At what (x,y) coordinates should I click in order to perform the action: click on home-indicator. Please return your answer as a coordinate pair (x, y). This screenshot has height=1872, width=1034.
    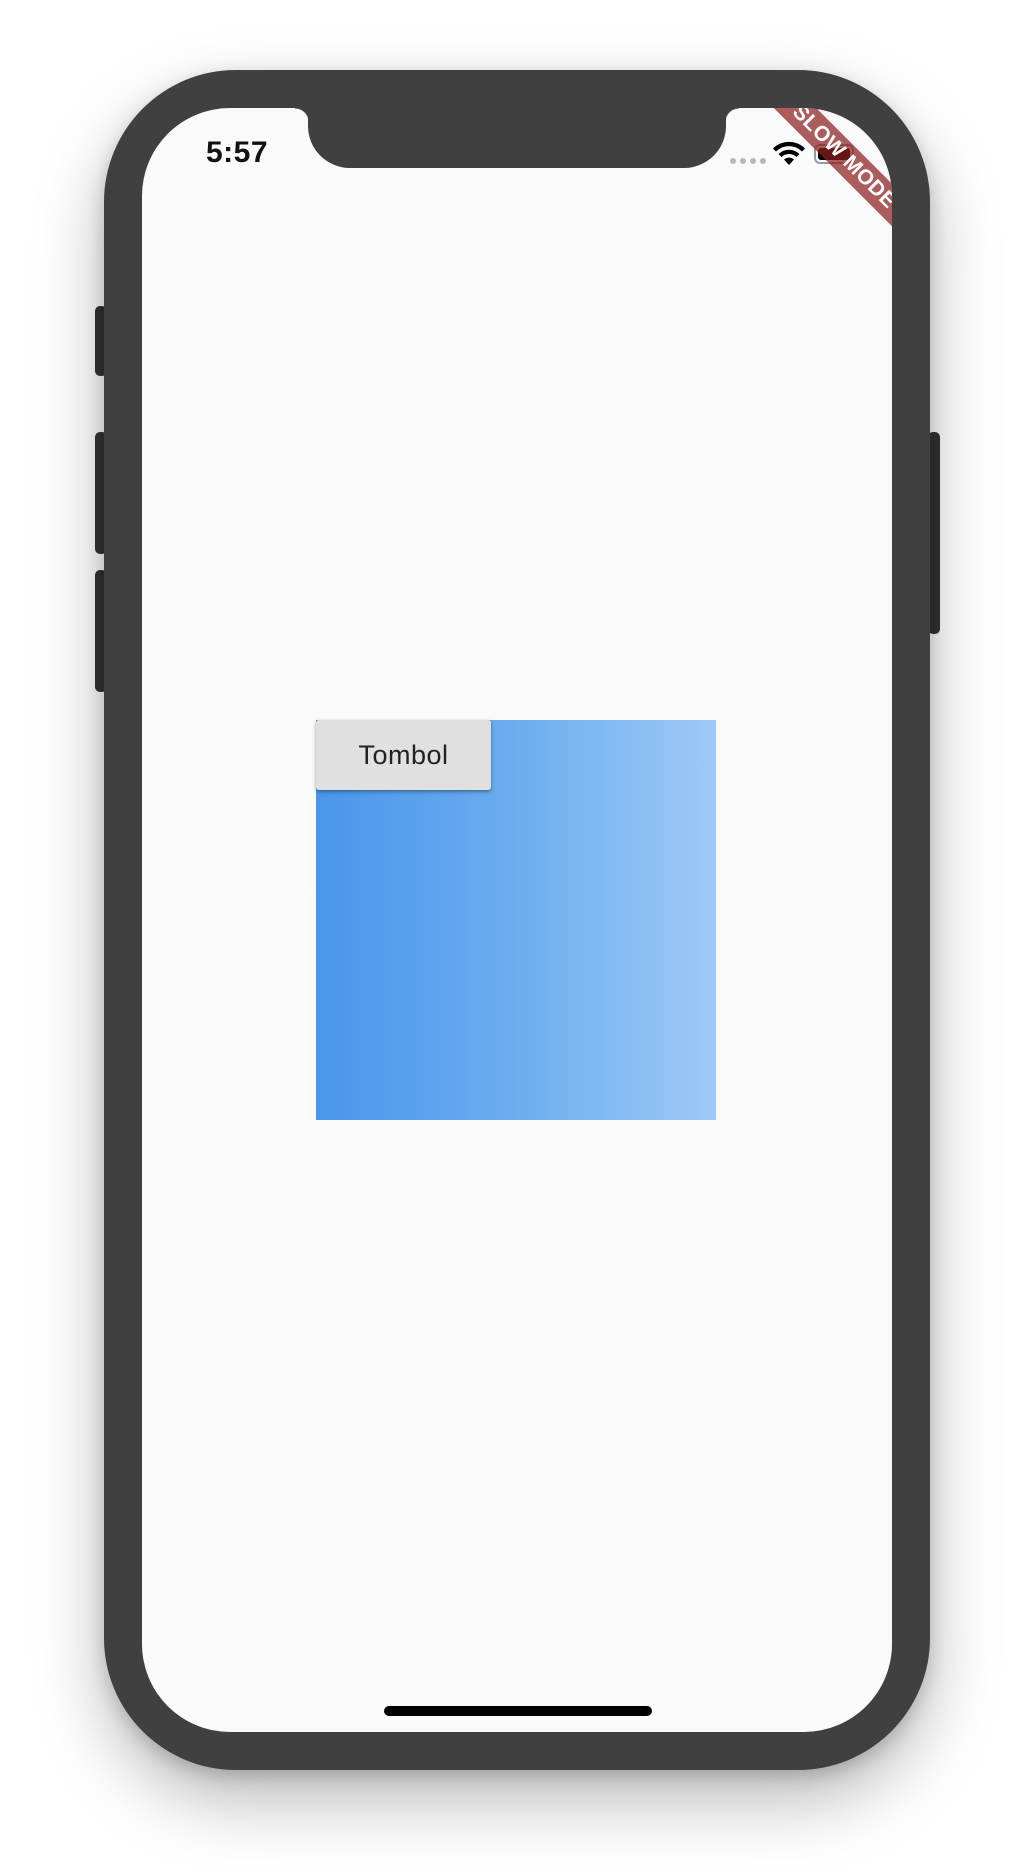
    Looking at the image, I should click on (518, 1711).